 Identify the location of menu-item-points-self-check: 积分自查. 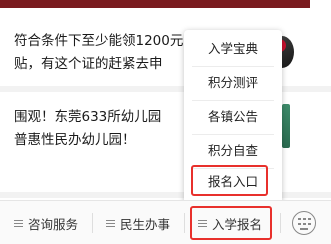
(233, 151).